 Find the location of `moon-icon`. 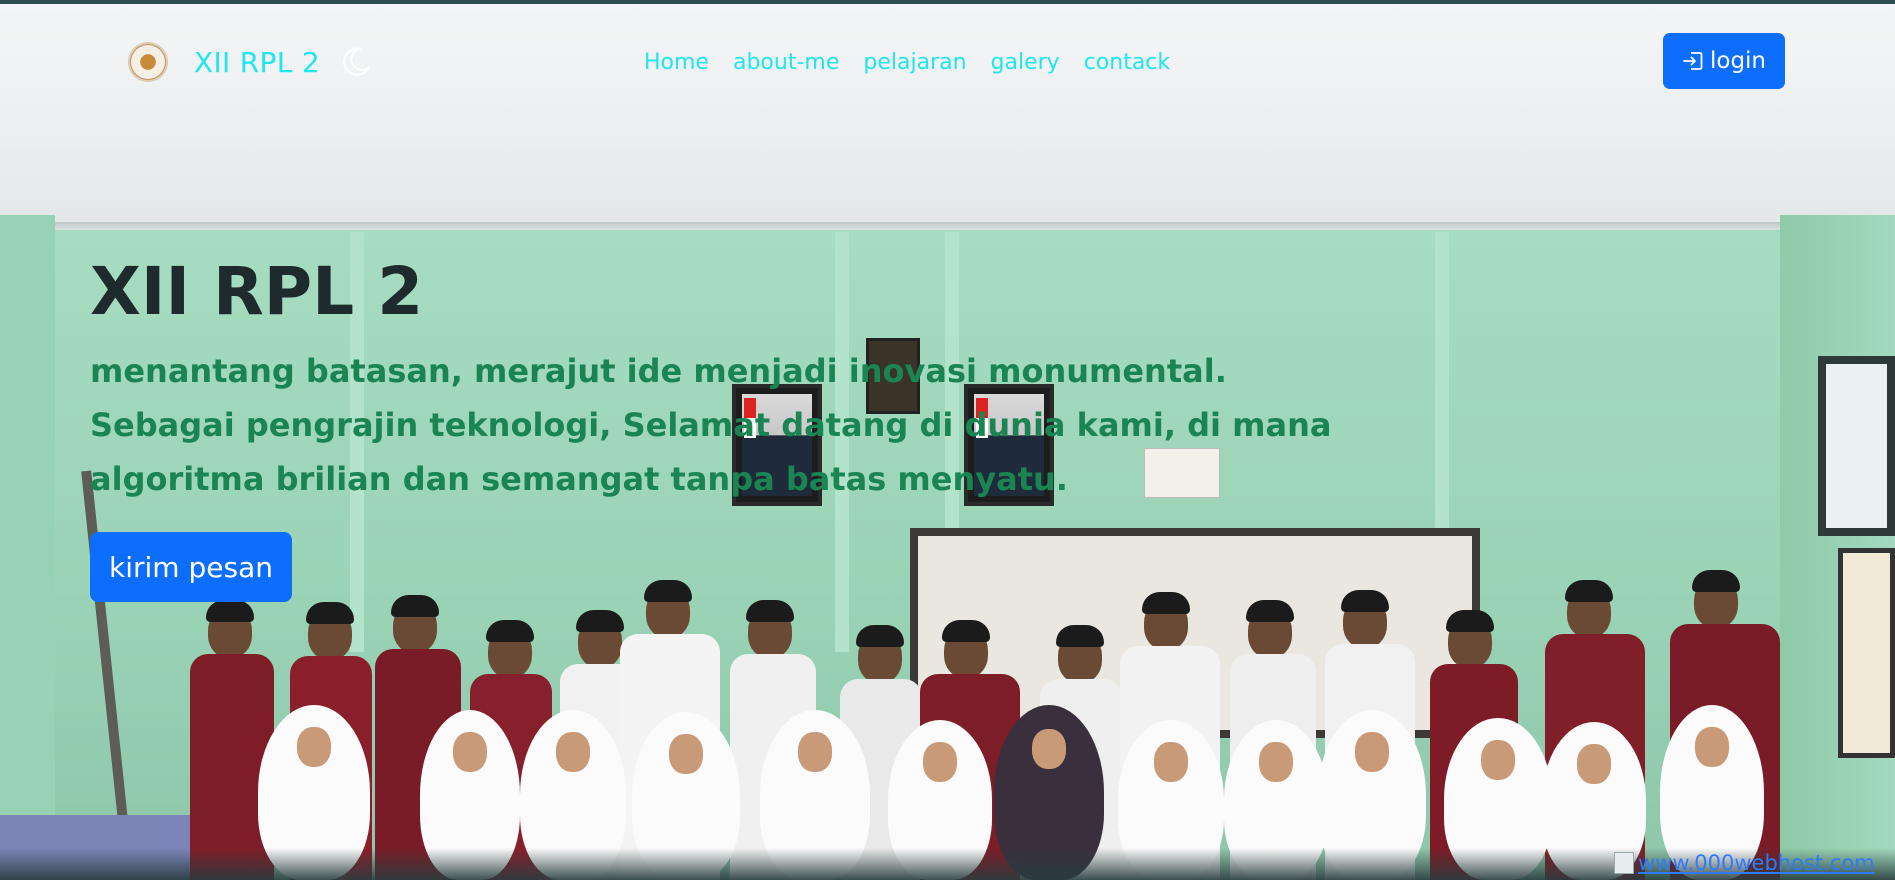

moon-icon is located at coordinates (356, 61).